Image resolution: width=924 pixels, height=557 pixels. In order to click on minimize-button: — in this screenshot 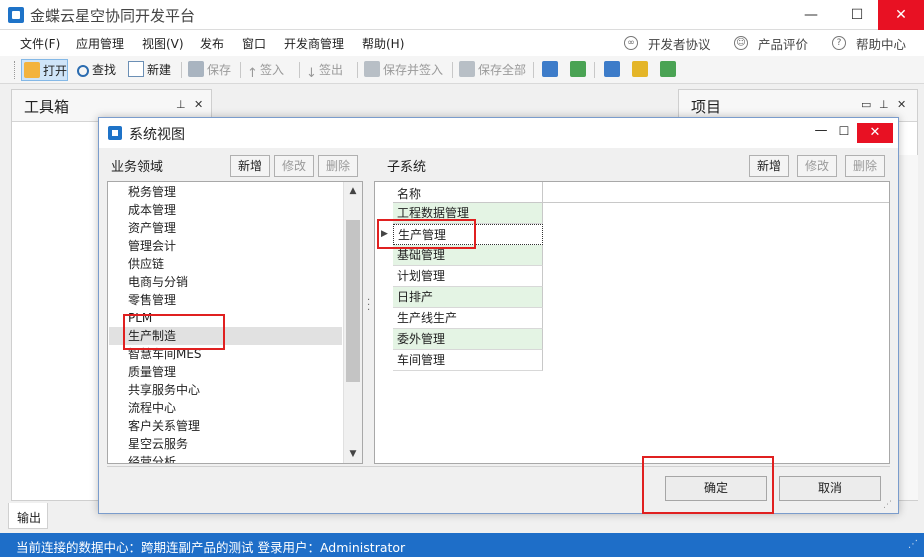, I will do `click(811, 15)`.